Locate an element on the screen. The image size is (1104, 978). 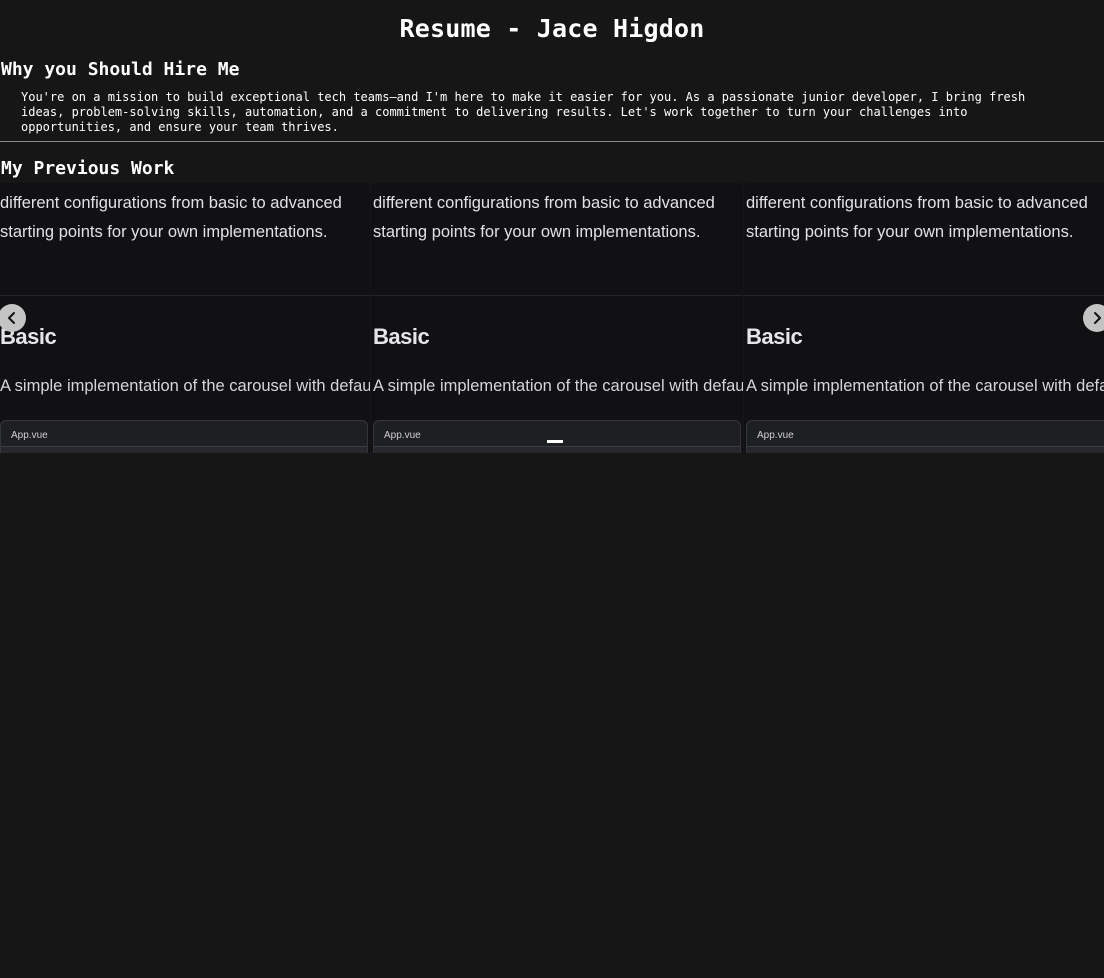
why-hire-heading: Why you Should Hire Me is located at coordinates (120, 69).